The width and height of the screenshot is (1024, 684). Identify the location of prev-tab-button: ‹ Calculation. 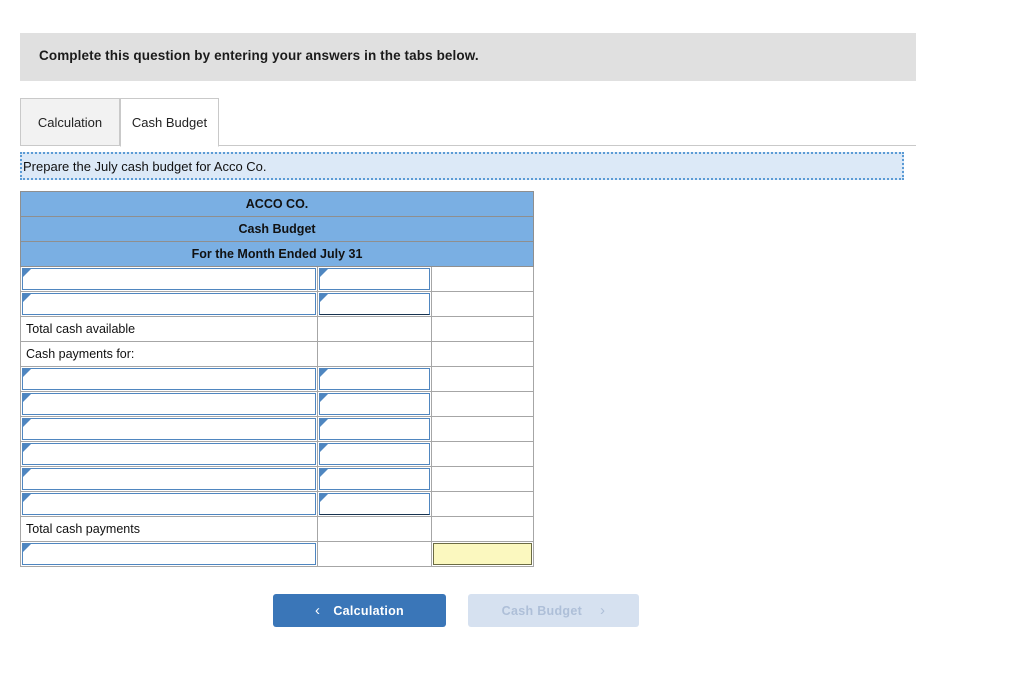
(359, 610).